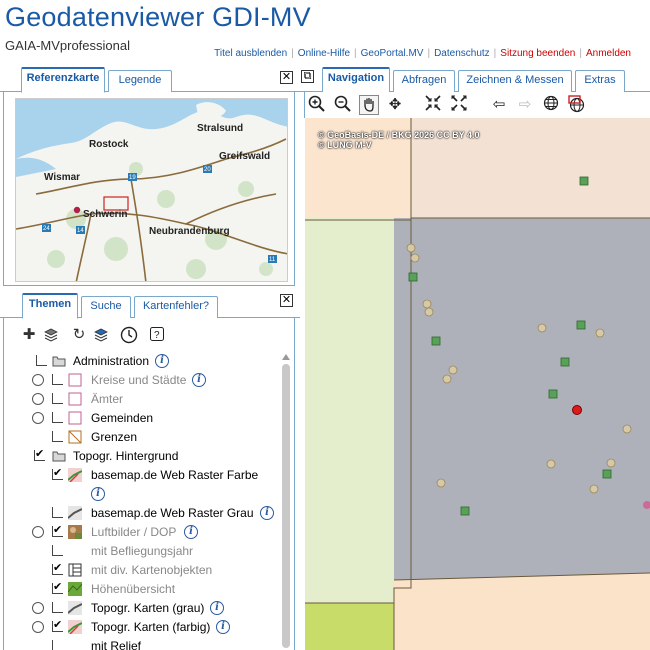  What do you see at coordinates (395, 105) in the screenshot?
I see `move-arrows-icon: ✥` at bounding box center [395, 105].